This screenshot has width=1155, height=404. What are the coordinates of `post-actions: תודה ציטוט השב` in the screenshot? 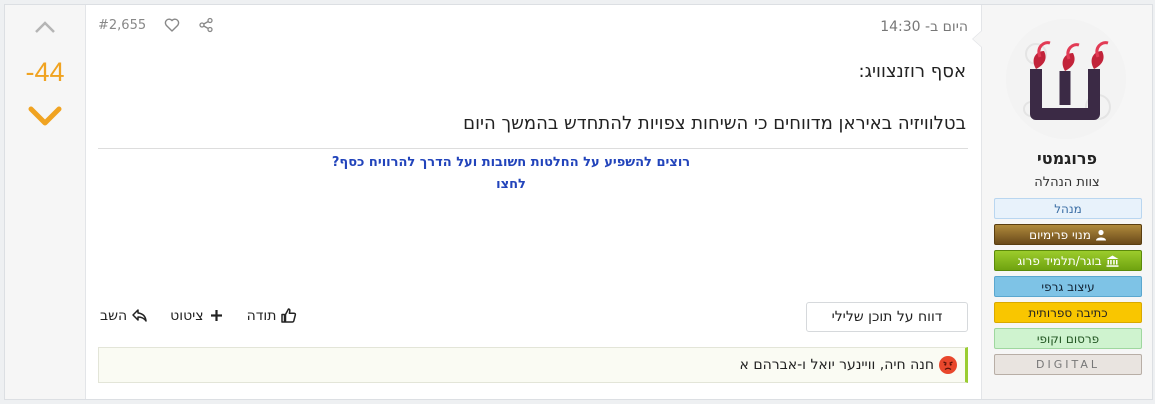 It's located at (198, 315).